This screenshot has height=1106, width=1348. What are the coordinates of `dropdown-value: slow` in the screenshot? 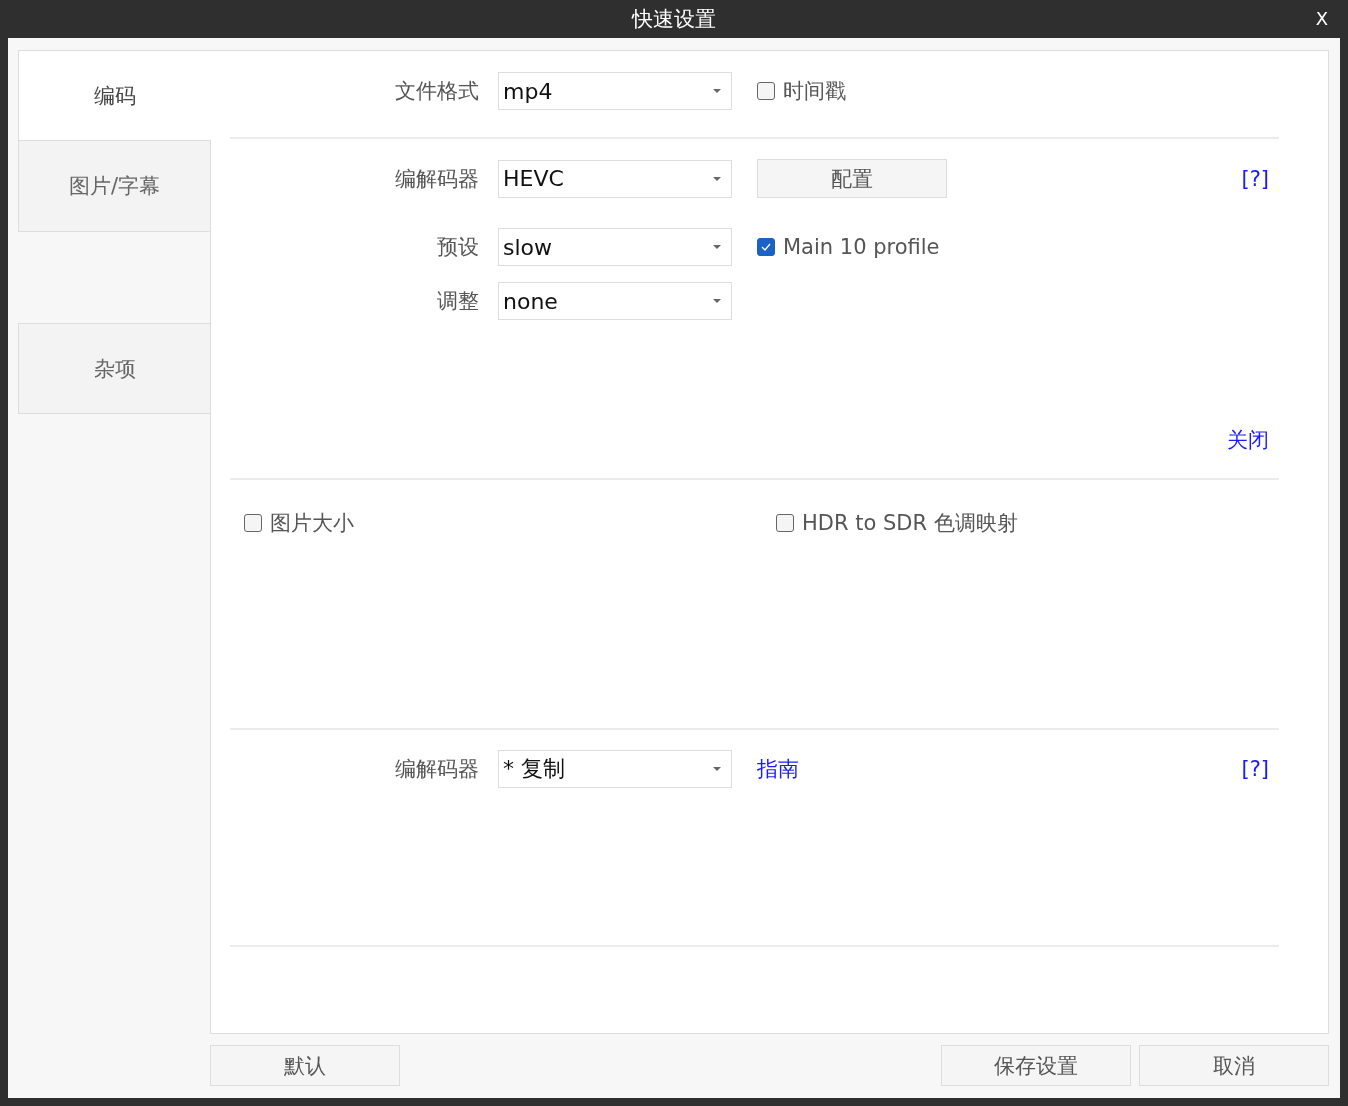 It's located at (528, 247).